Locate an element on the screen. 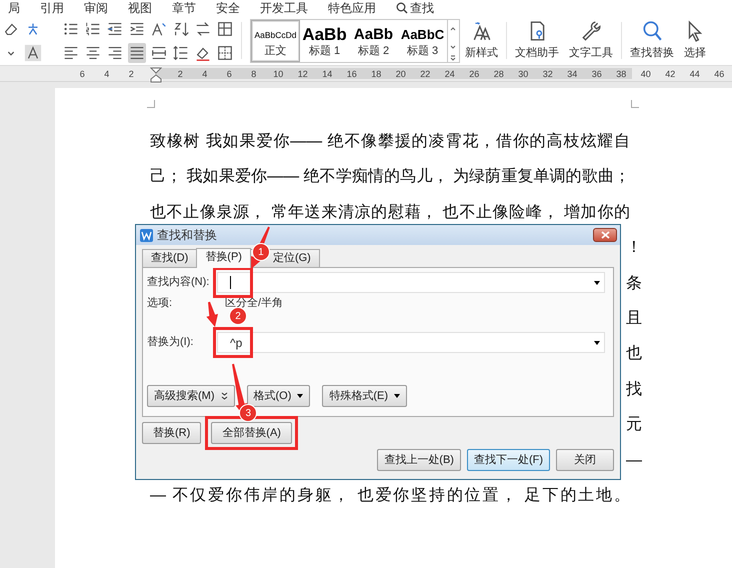  style-preset: AaBbC 标题 3 is located at coordinates (422, 41).